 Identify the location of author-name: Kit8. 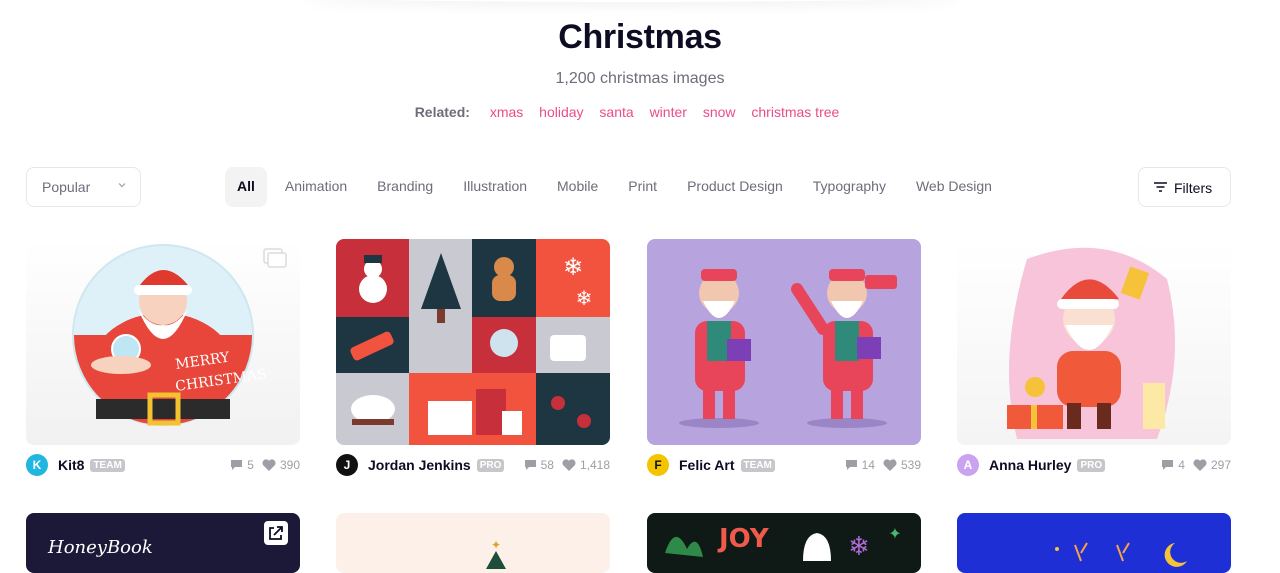
(71, 465).